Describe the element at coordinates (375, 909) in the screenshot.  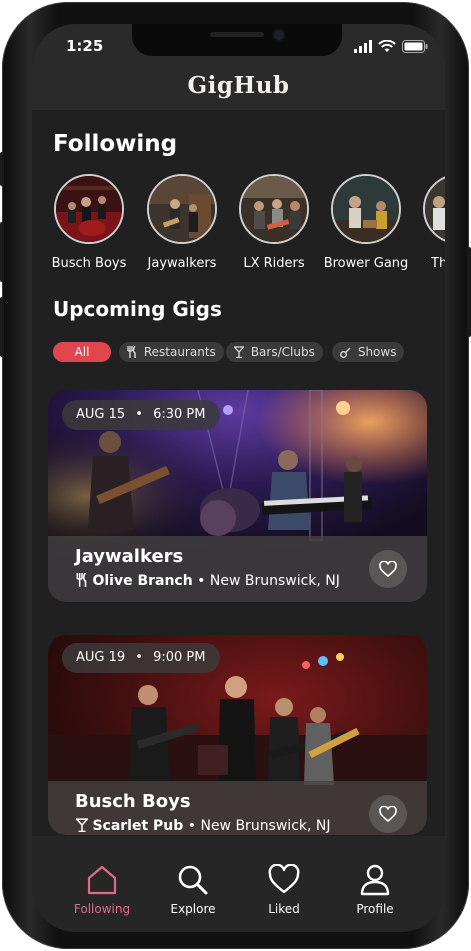
I see `tab-label: Profile` at that location.